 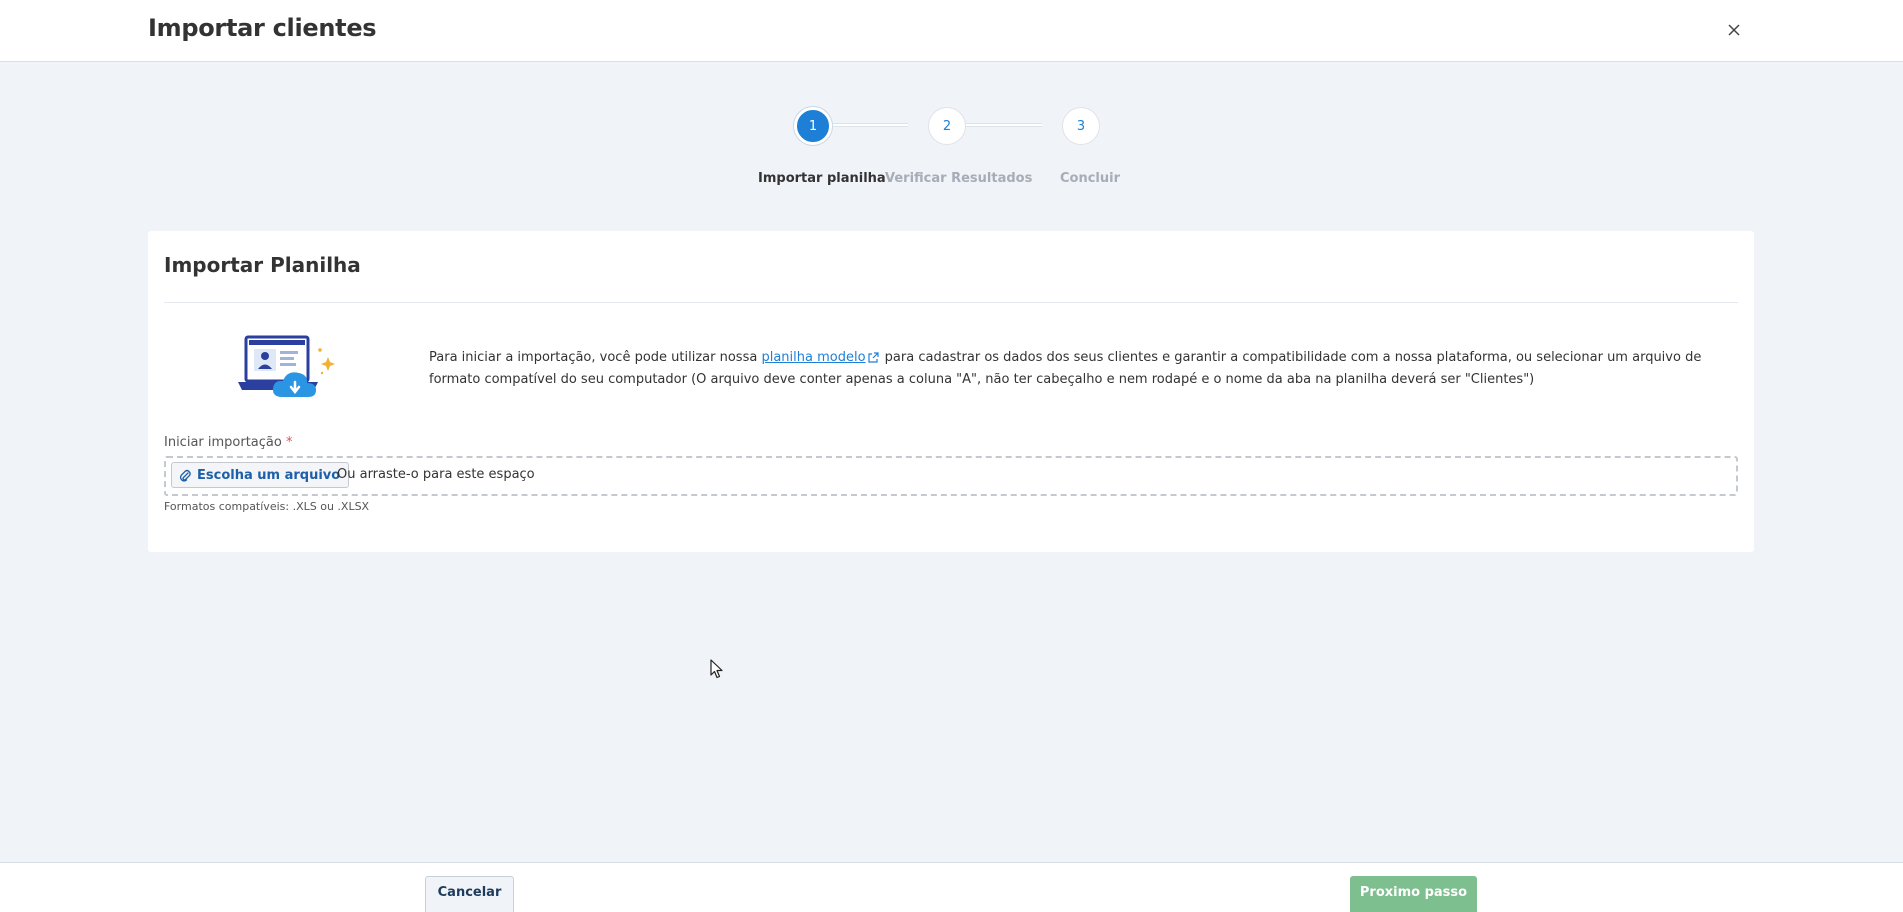 I want to click on close-icon, so click(x=1734, y=30).